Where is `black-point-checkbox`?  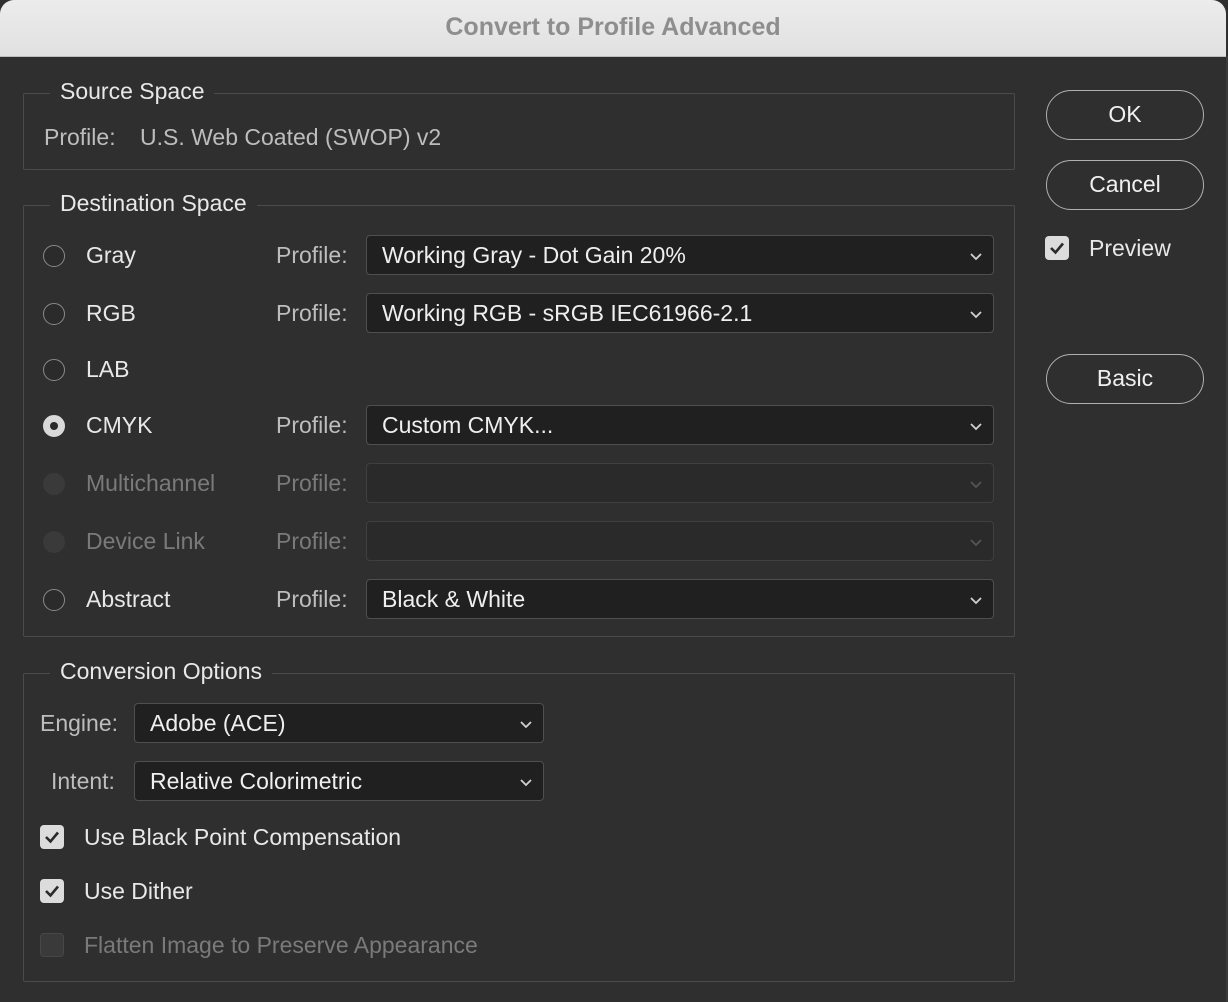 black-point-checkbox is located at coordinates (52, 837).